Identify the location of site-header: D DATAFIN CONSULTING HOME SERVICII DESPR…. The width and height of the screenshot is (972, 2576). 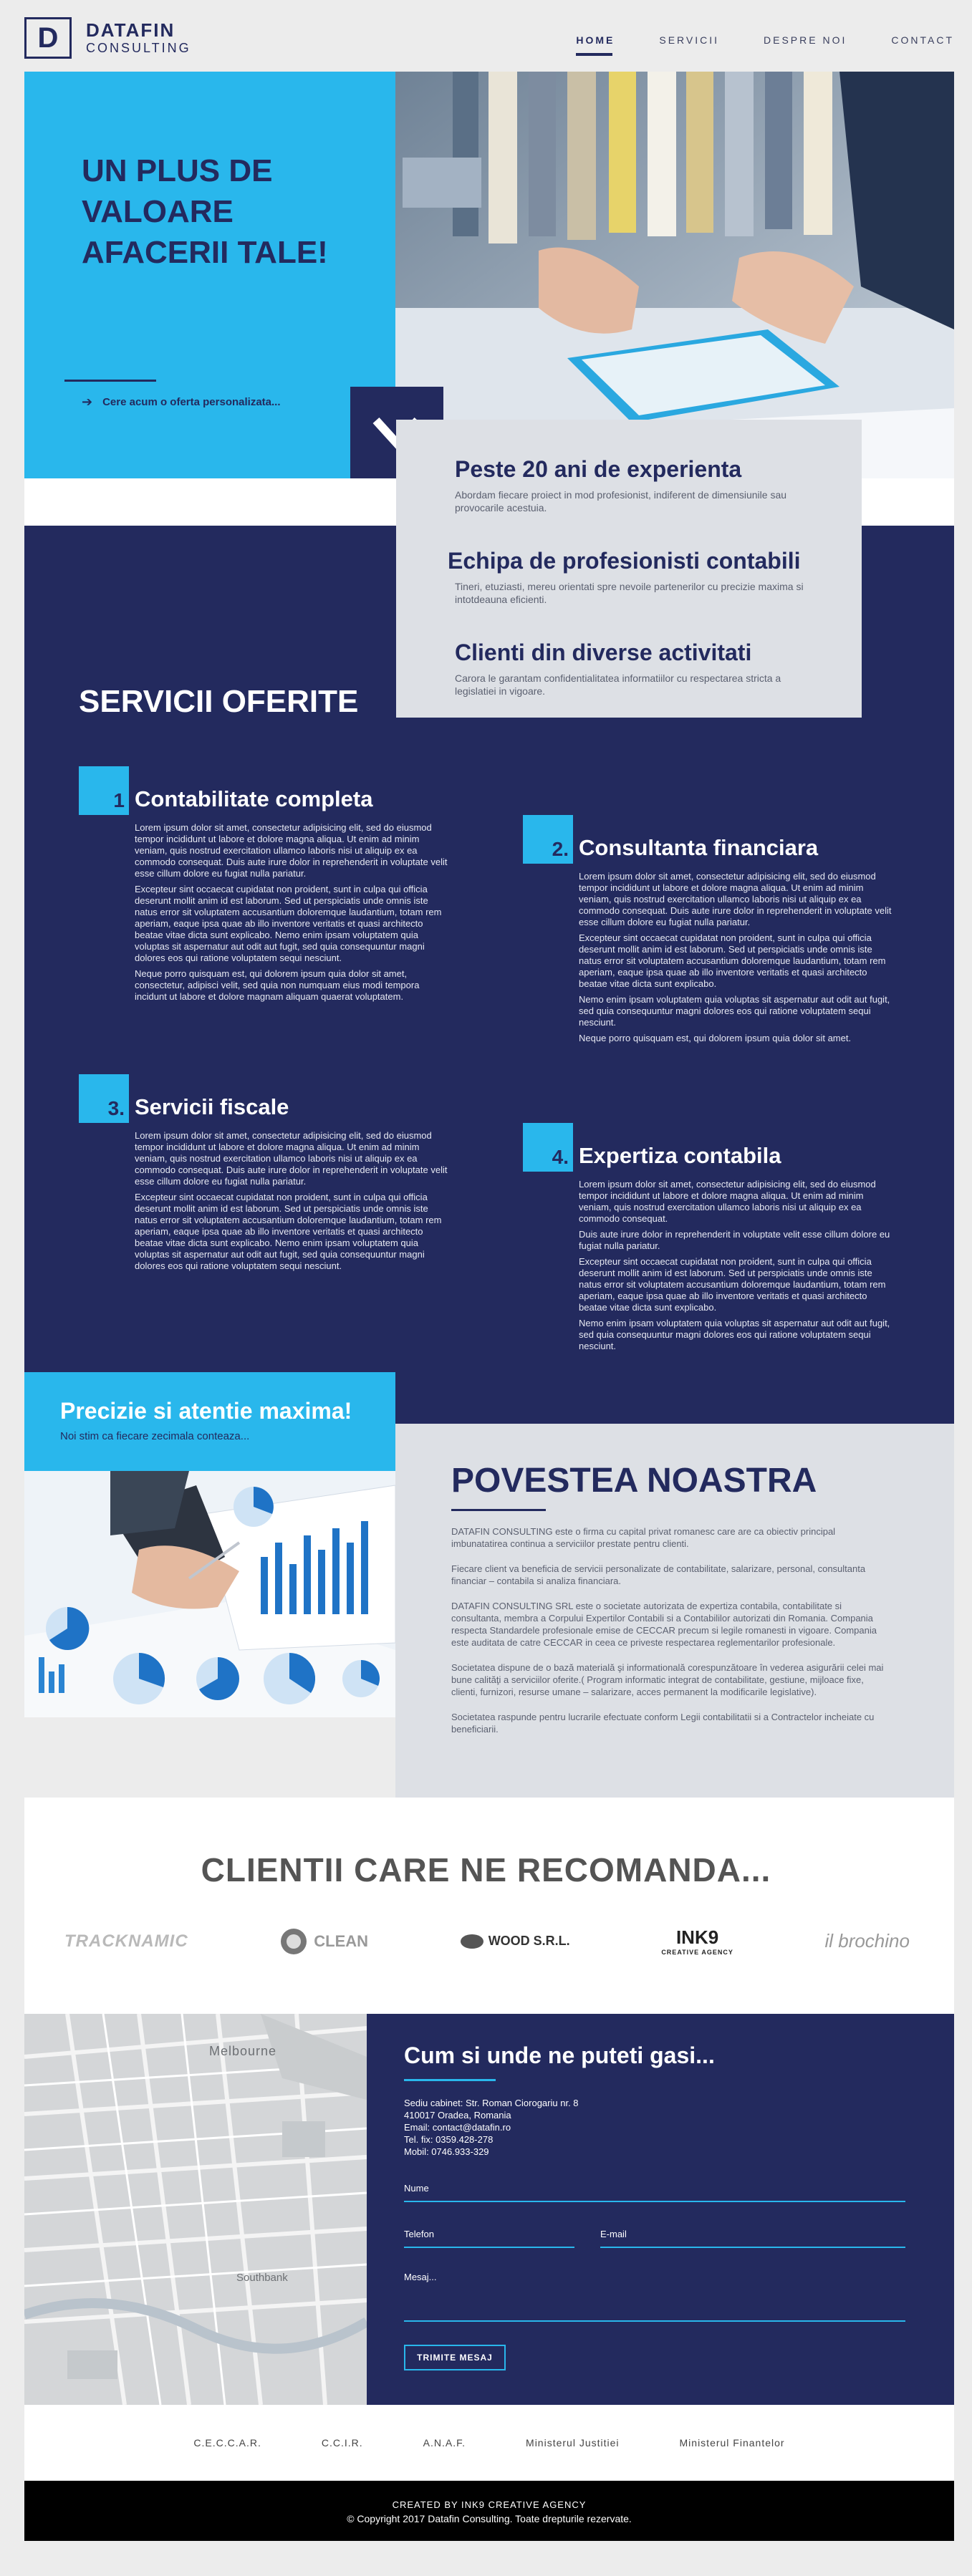
(489, 36).